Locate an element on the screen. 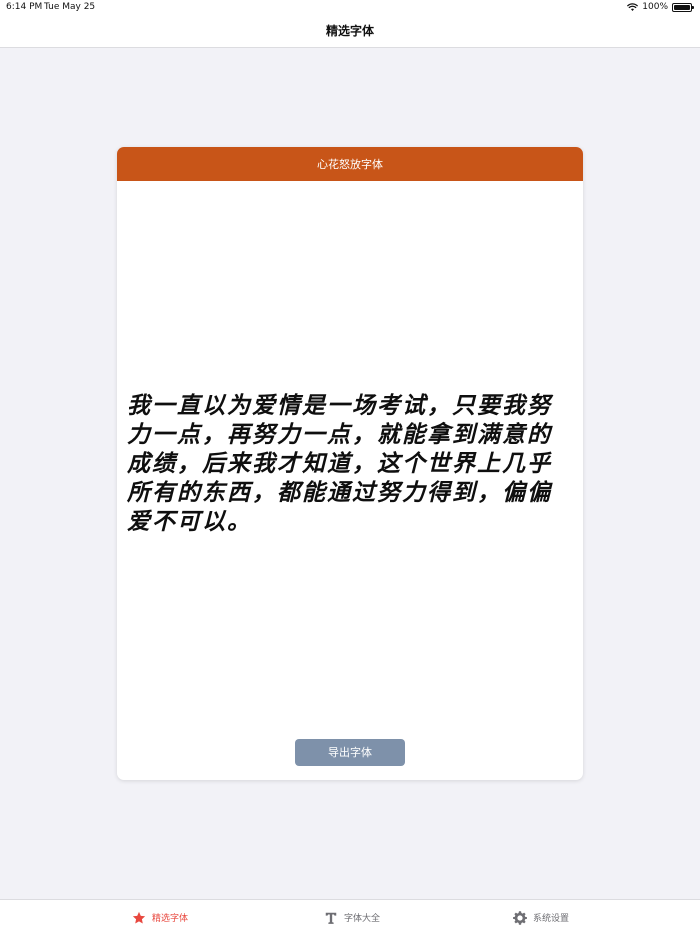 This screenshot has height=934, width=700. tab-label: 精选字体 is located at coordinates (170, 919).